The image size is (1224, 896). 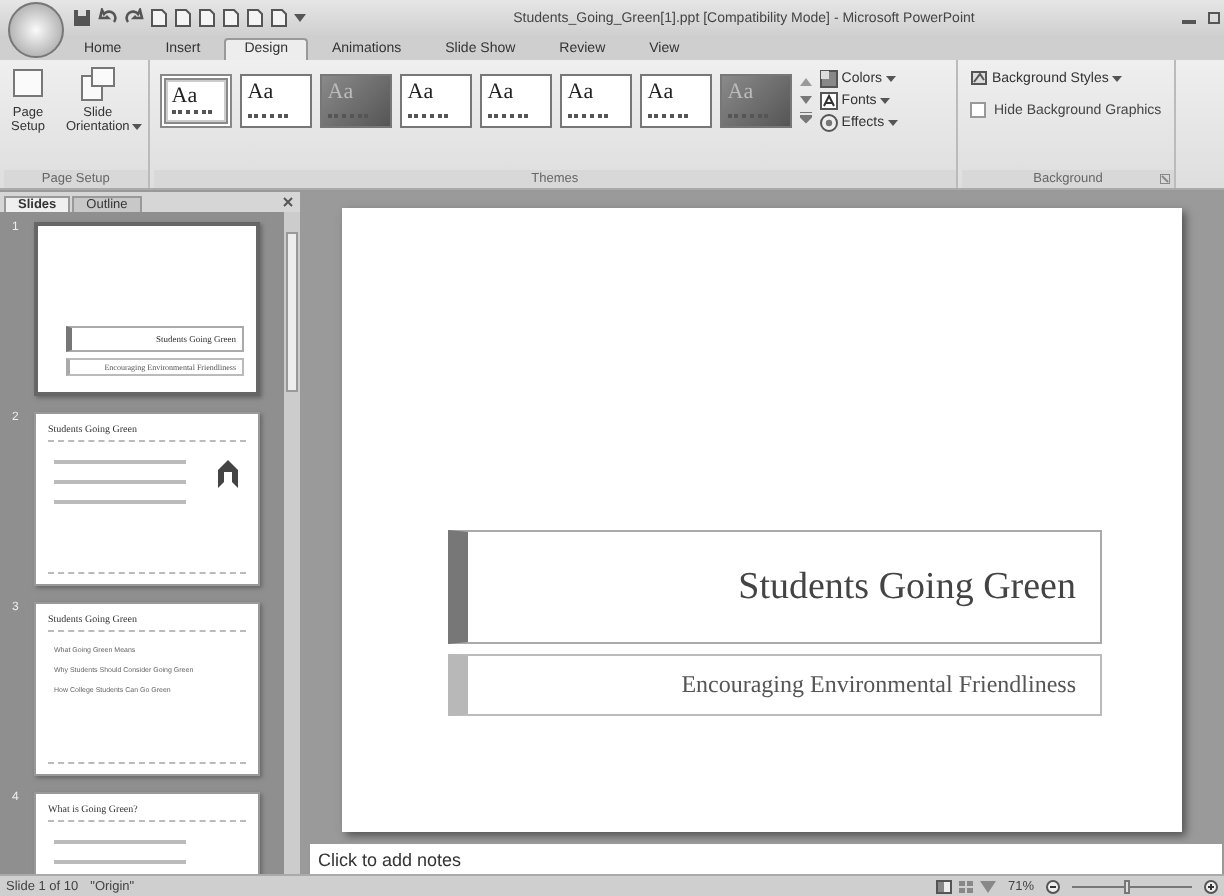 I want to click on notes-field: Click to add notes, so click(x=766, y=859).